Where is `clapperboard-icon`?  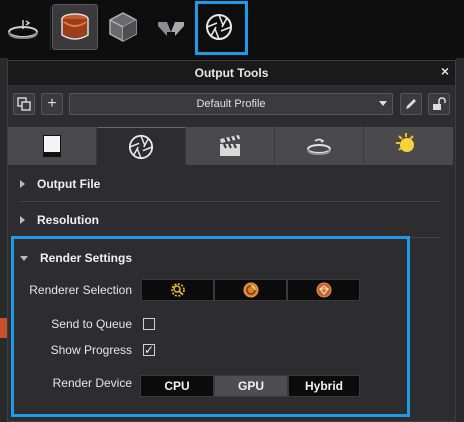 clapperboard-icon is located at coordinates (230, 145).